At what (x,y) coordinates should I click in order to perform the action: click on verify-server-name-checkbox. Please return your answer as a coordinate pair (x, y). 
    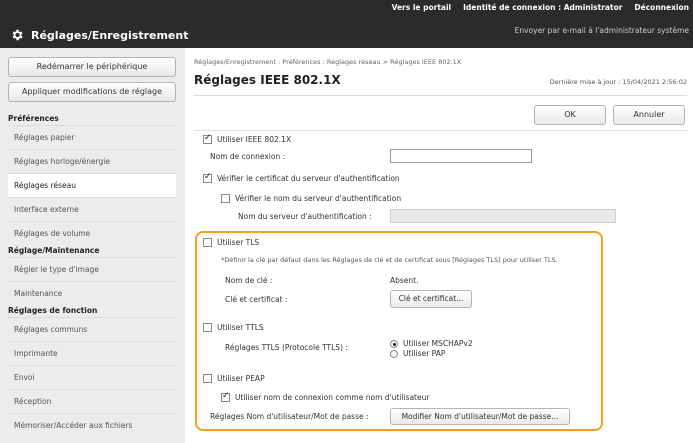
    Looking at the image, I should click on (225, 198).